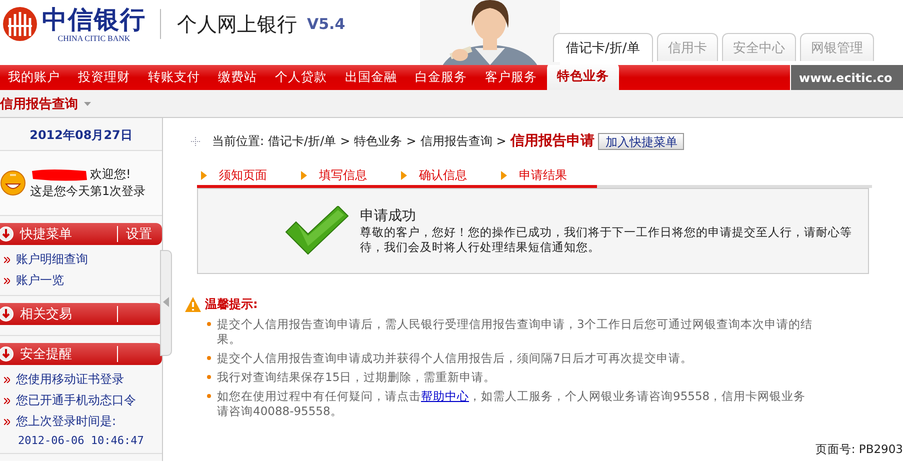  What do you see at coordinates (35, 77) in the screenshot?
I see `nav-item: 我的账户` at bounding box center [35, 77].